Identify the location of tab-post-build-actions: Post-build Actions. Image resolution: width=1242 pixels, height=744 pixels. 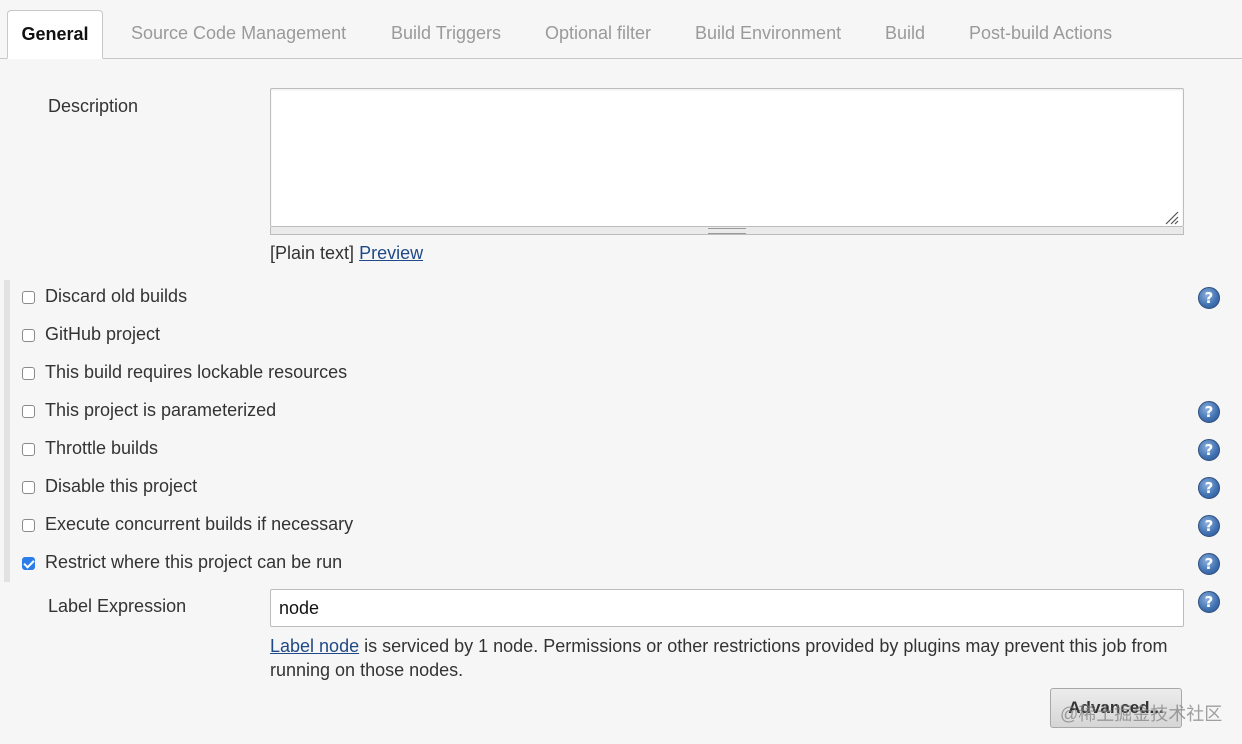
(1040, 33).